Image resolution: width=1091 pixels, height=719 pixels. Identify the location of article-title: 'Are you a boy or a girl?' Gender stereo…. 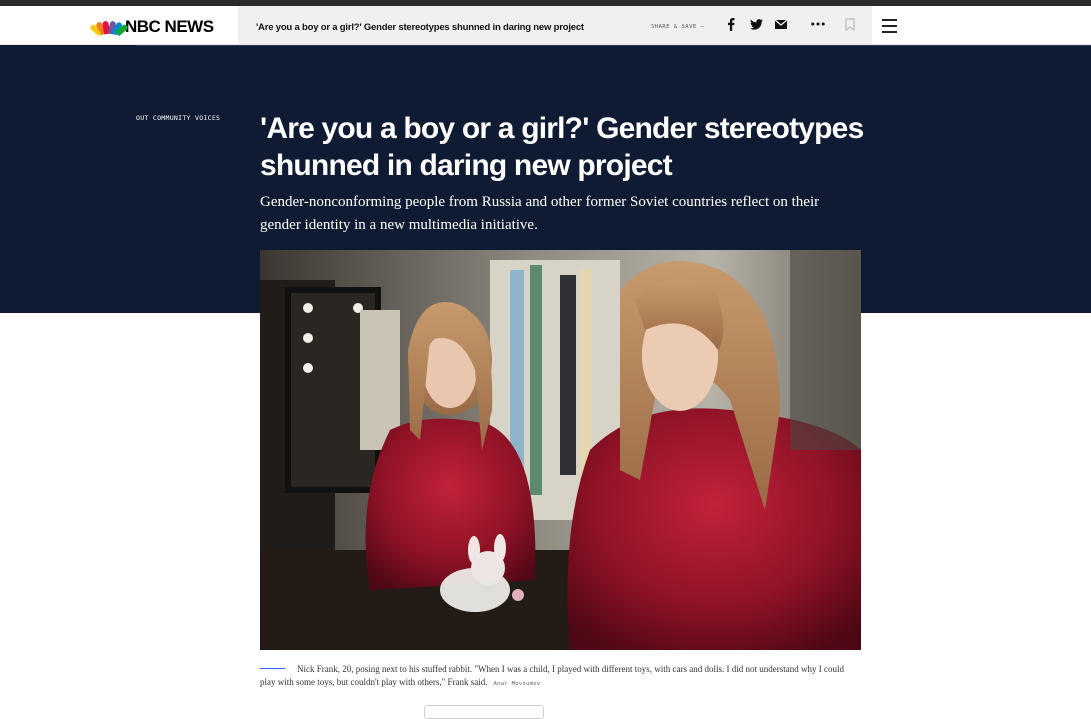
(562, 147).